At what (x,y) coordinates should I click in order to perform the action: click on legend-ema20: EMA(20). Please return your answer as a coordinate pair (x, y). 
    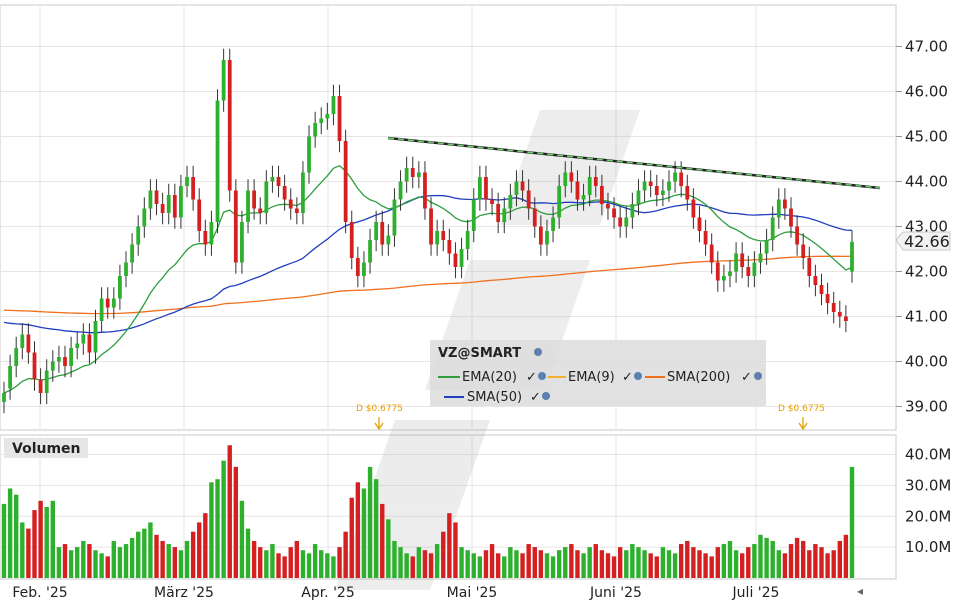
    Looking at the image, I should click on (489, 377).